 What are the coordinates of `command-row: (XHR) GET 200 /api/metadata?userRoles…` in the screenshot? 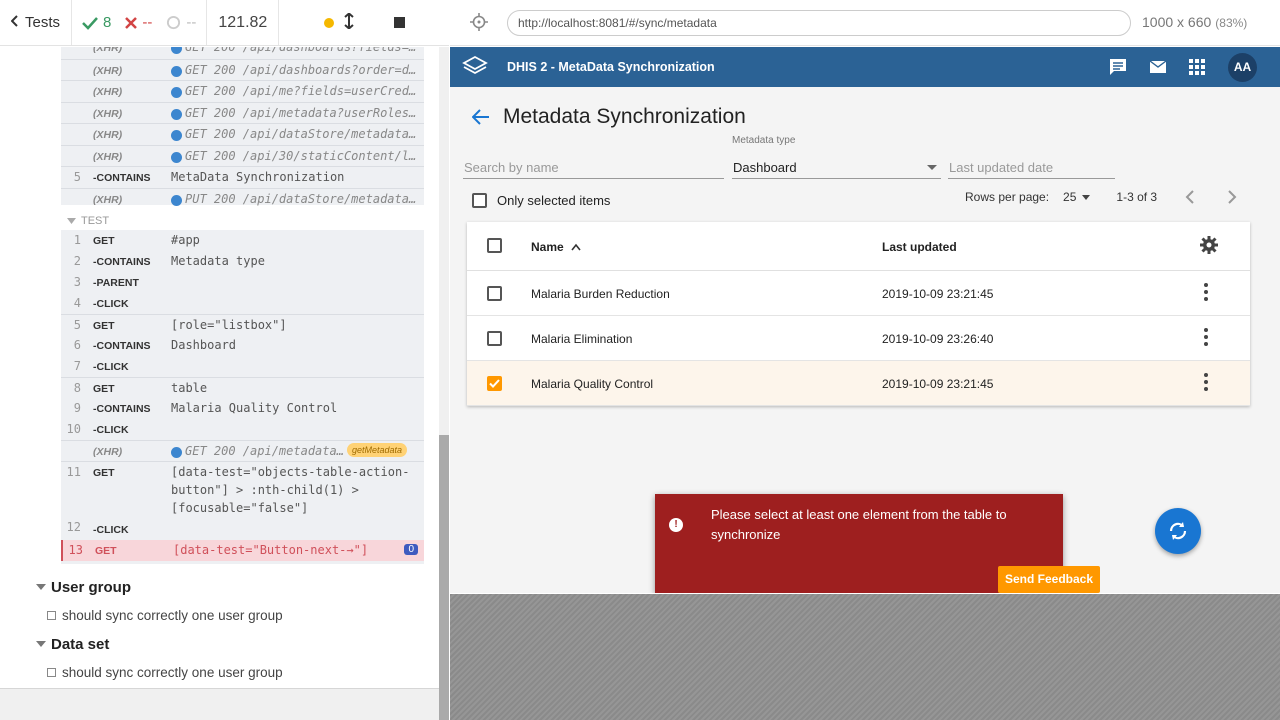 It's located at (242, 112).